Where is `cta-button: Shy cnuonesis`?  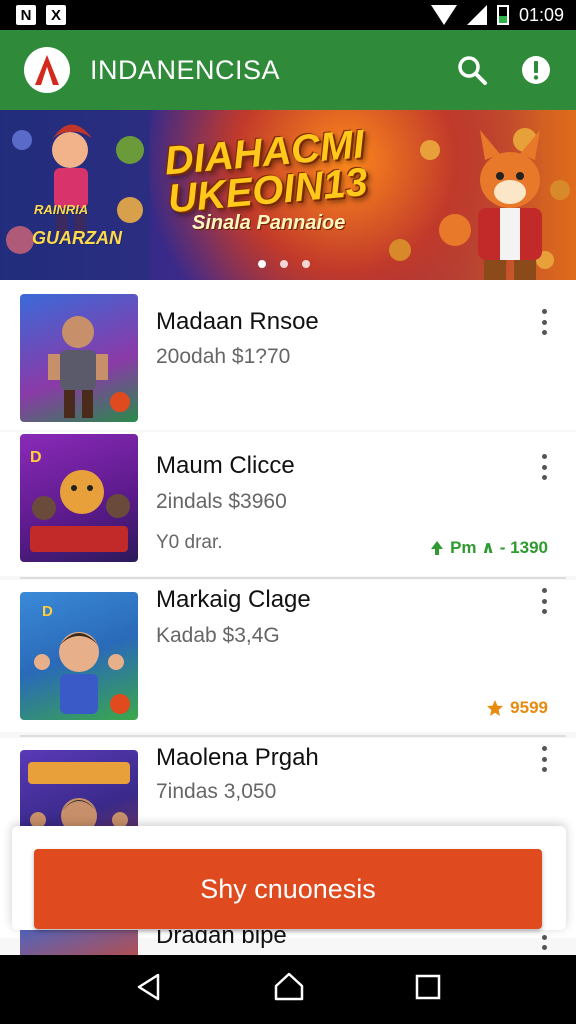
cta-button: Shy cnuonesis is located at coordinates (288, 889).